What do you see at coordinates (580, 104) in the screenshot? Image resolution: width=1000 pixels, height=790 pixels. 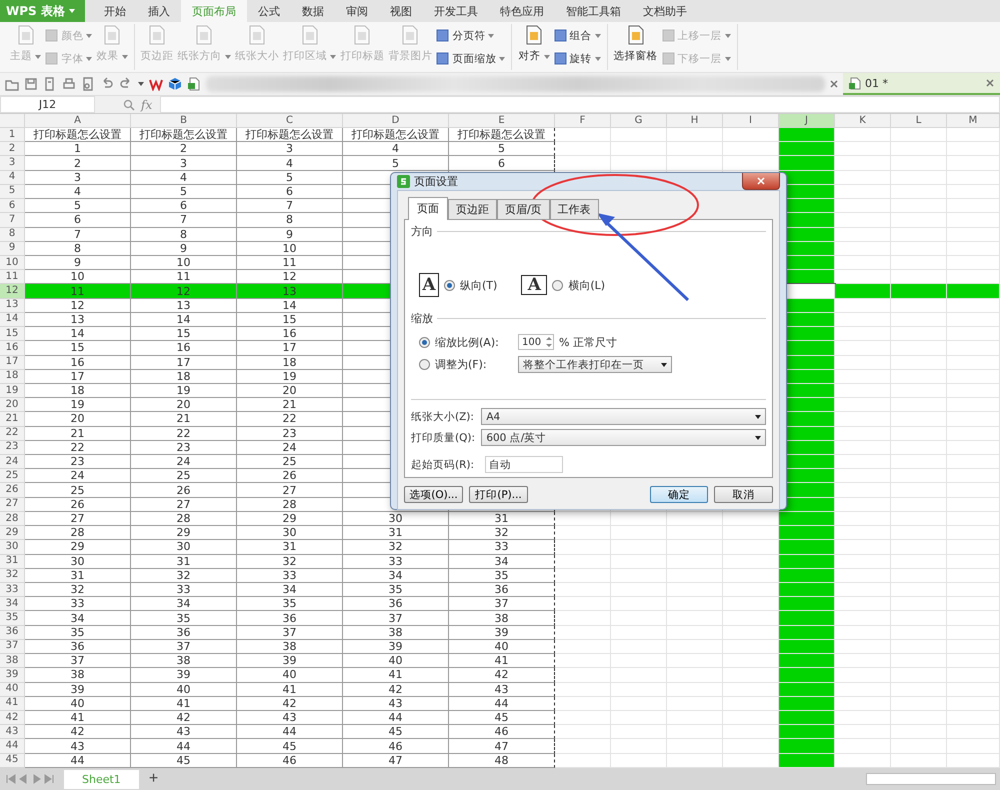 I see `formula-input` at bounding box center [580, 104].